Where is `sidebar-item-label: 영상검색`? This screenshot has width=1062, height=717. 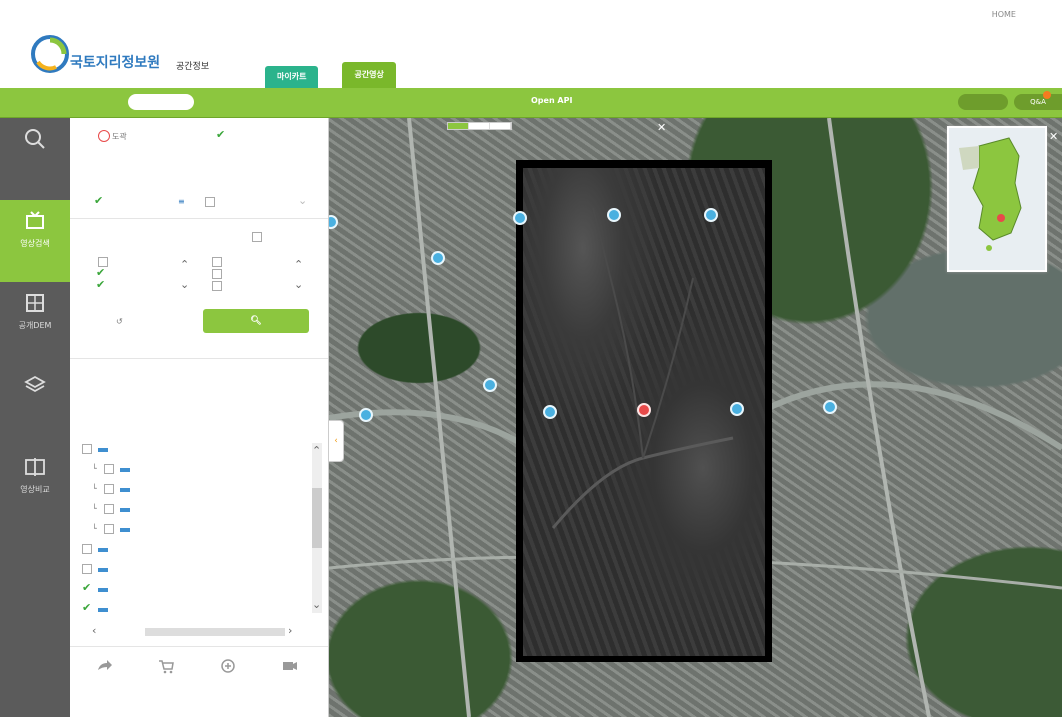 sidebar-item-label: 영상검색 is located at coordinates (35, 243).